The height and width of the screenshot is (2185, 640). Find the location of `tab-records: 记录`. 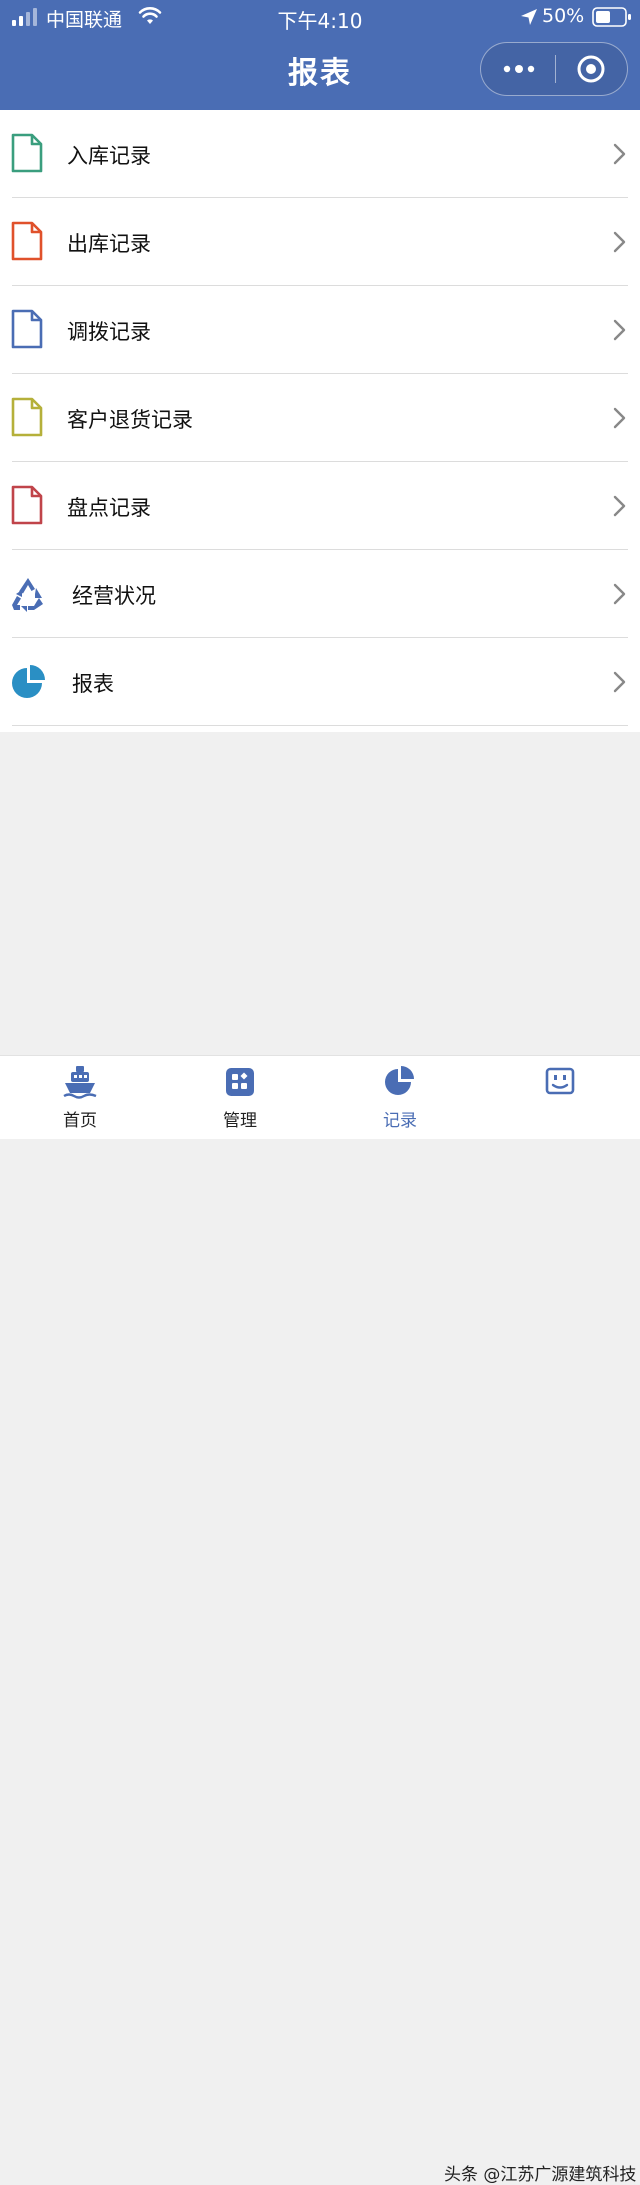

tab-records: 记录 is located at coordinates (400, 1097).